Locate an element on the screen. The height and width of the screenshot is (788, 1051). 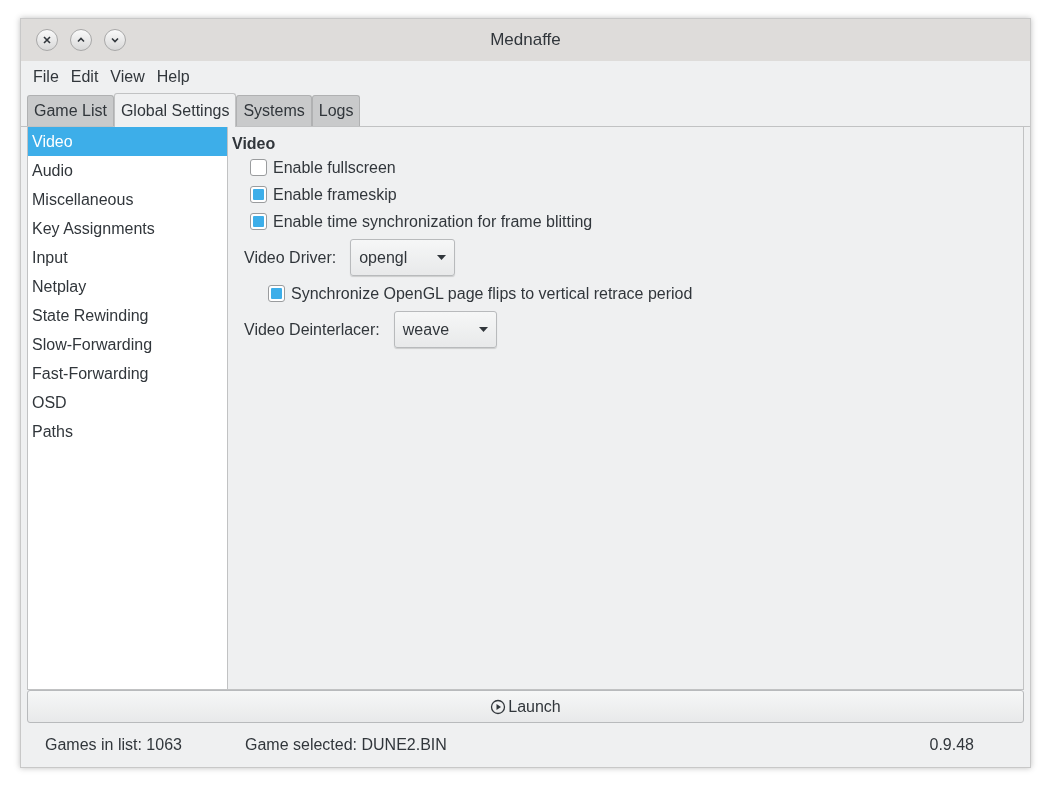
field-label: Video Deinterlacer: is located at coordinates (312, 329).